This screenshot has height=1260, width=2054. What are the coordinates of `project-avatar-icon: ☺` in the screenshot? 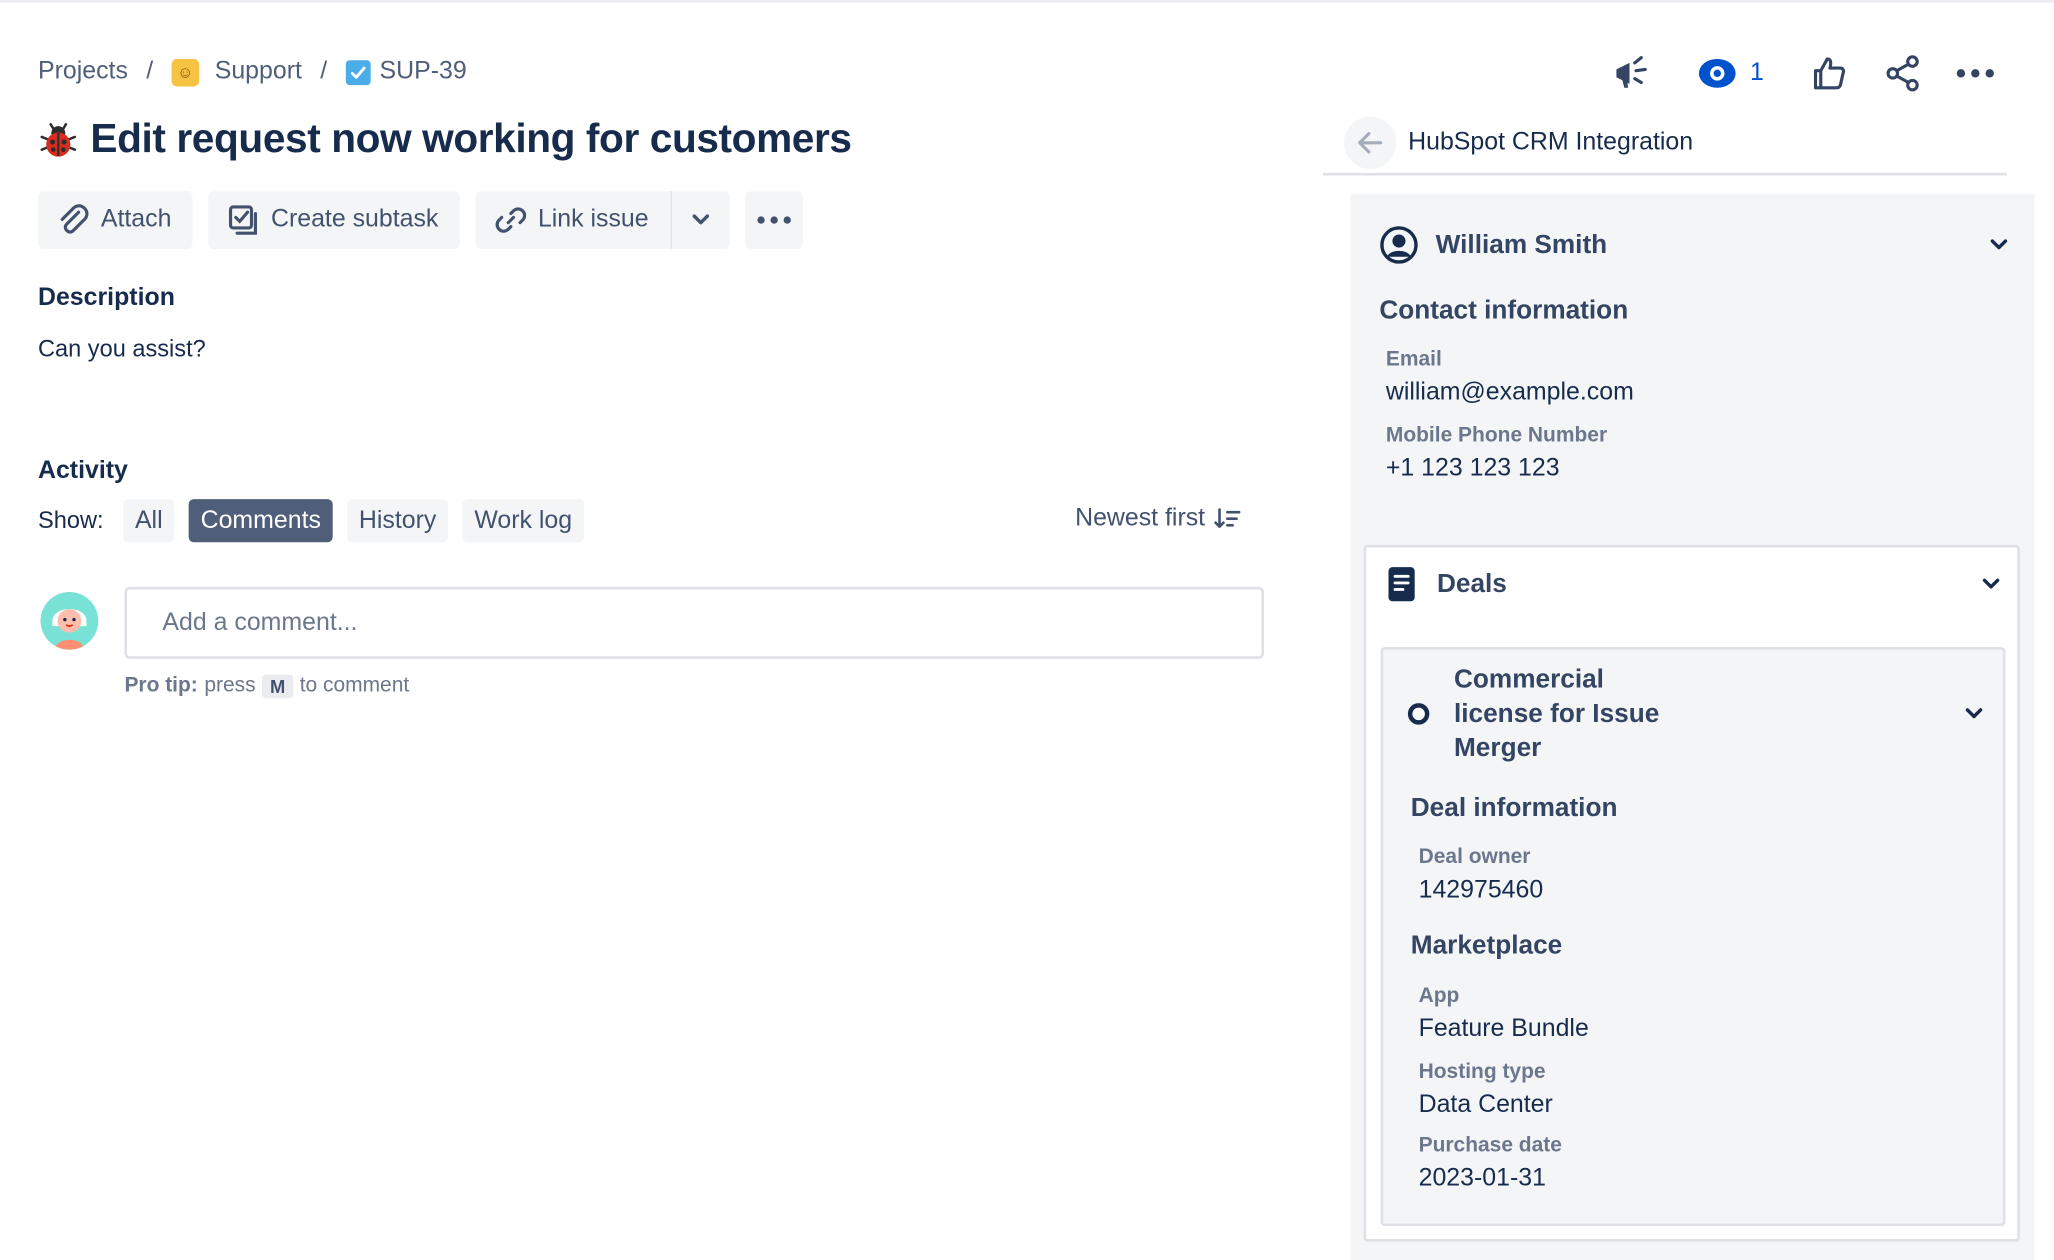 It's located at (185, 72).